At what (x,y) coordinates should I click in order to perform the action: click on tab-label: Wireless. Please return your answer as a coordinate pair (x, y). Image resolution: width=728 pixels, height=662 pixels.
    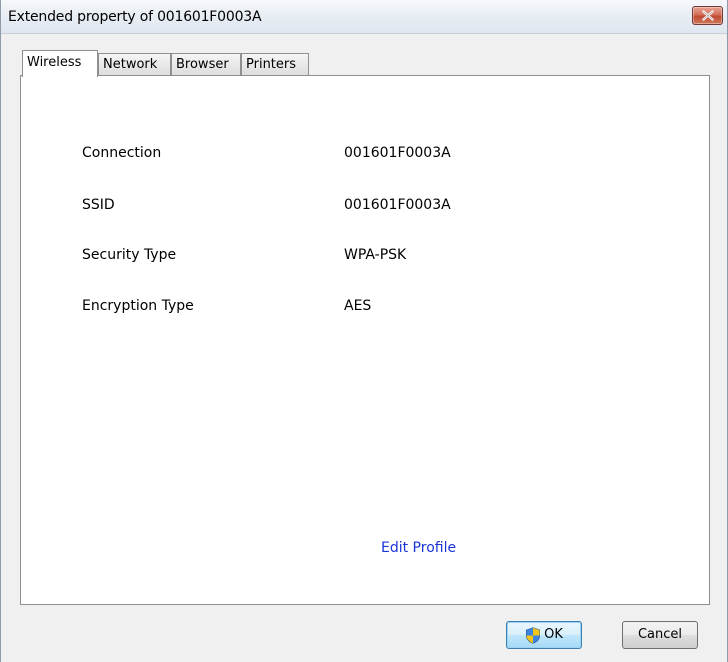
    Looking at the image, I should click on (54, 62).